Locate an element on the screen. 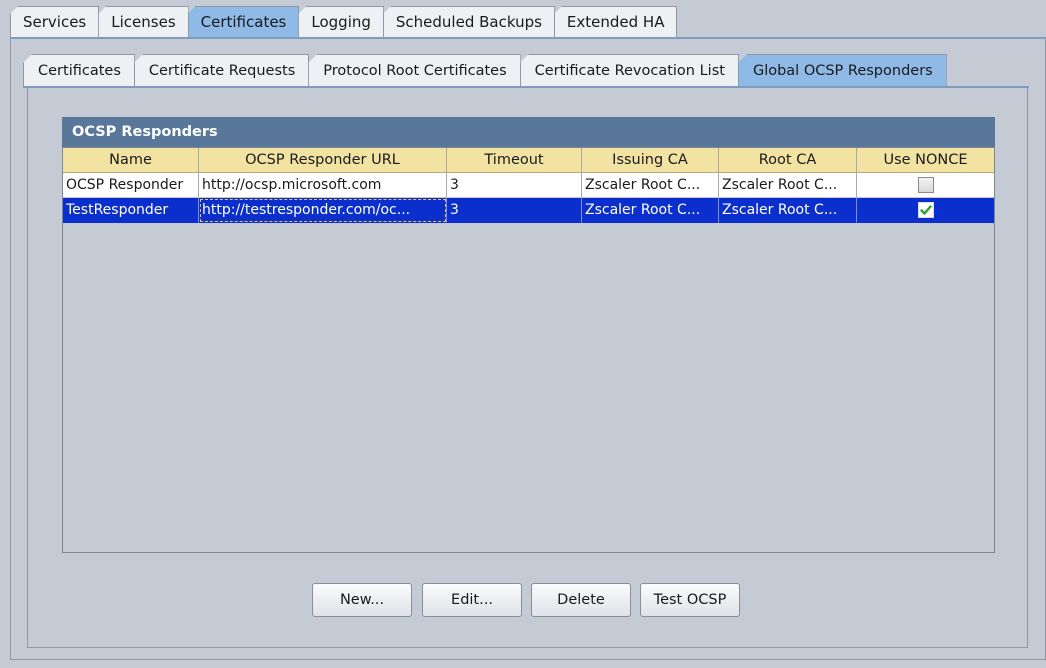  column-header-name: Name is located at coordinates (131, 160).